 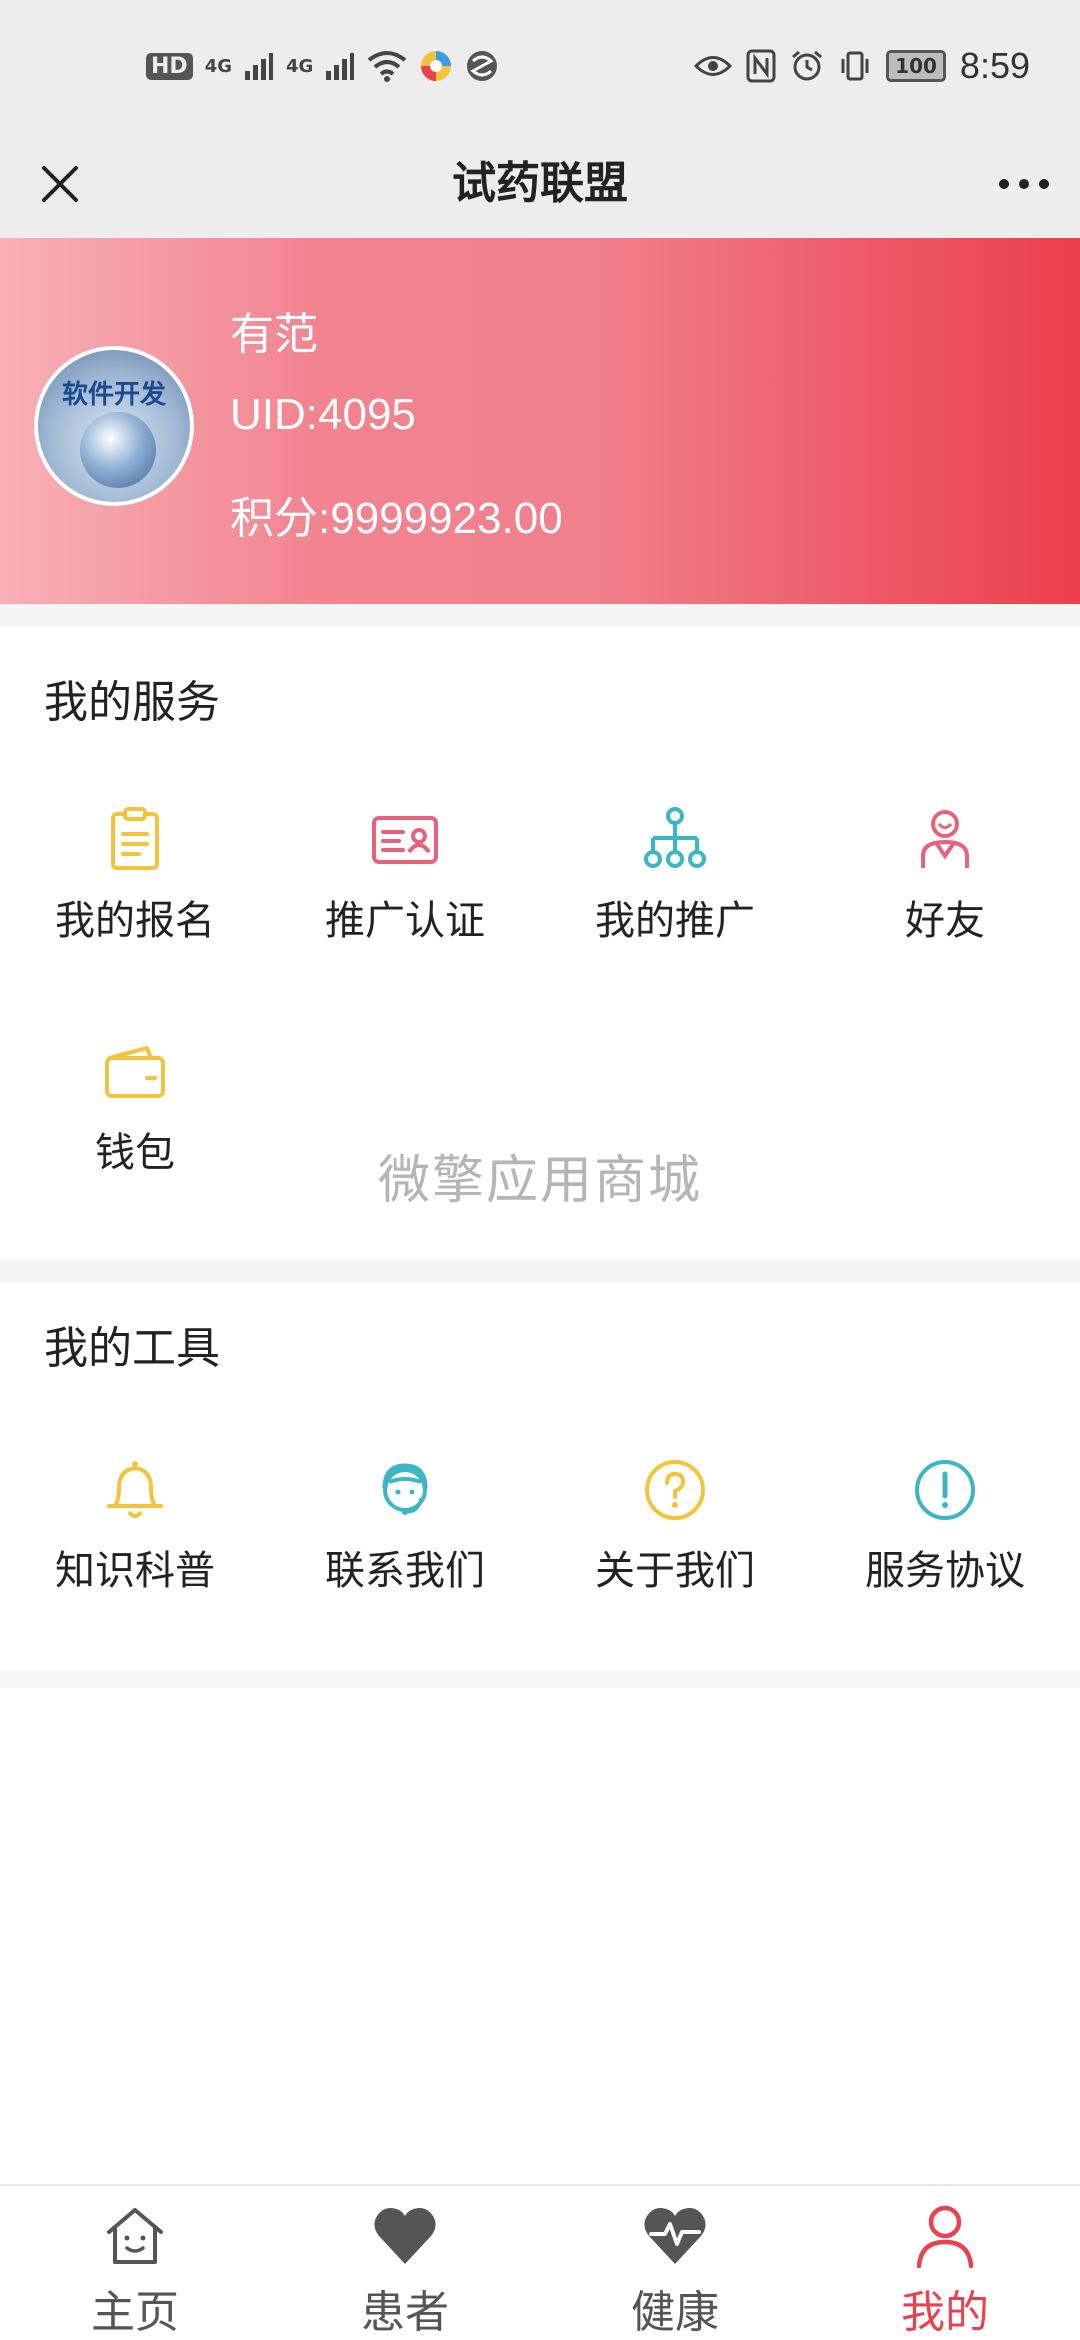 I want to click on tool-item-about-us: 关于我们, so click(x=675, y=1525).